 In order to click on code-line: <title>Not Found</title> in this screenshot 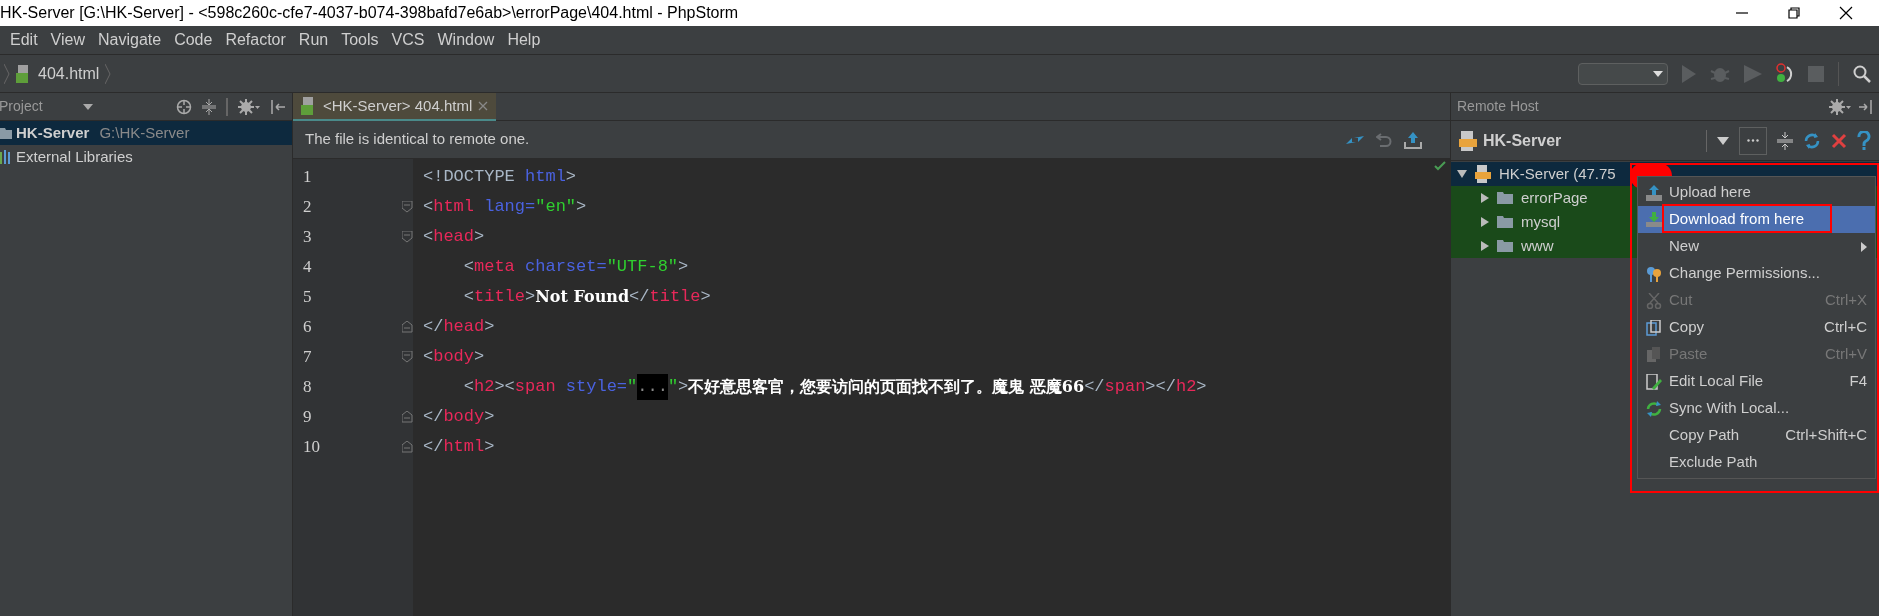, I will do `click(586, 297)`.